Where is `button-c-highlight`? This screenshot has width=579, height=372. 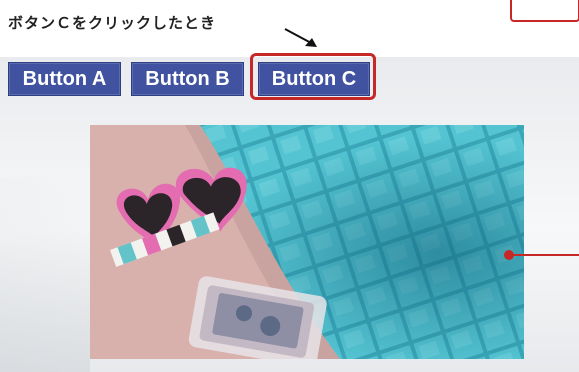 button-c-highlight is located at coordinates (313, 76).